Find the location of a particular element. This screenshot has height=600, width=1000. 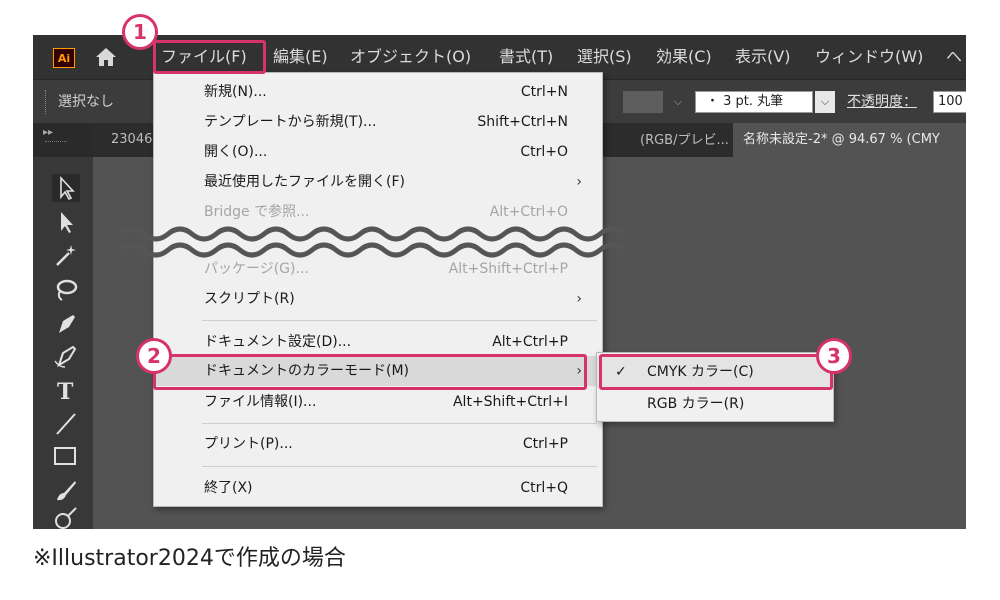

highlight-cmyk-item is located at coordinates (716, 372).